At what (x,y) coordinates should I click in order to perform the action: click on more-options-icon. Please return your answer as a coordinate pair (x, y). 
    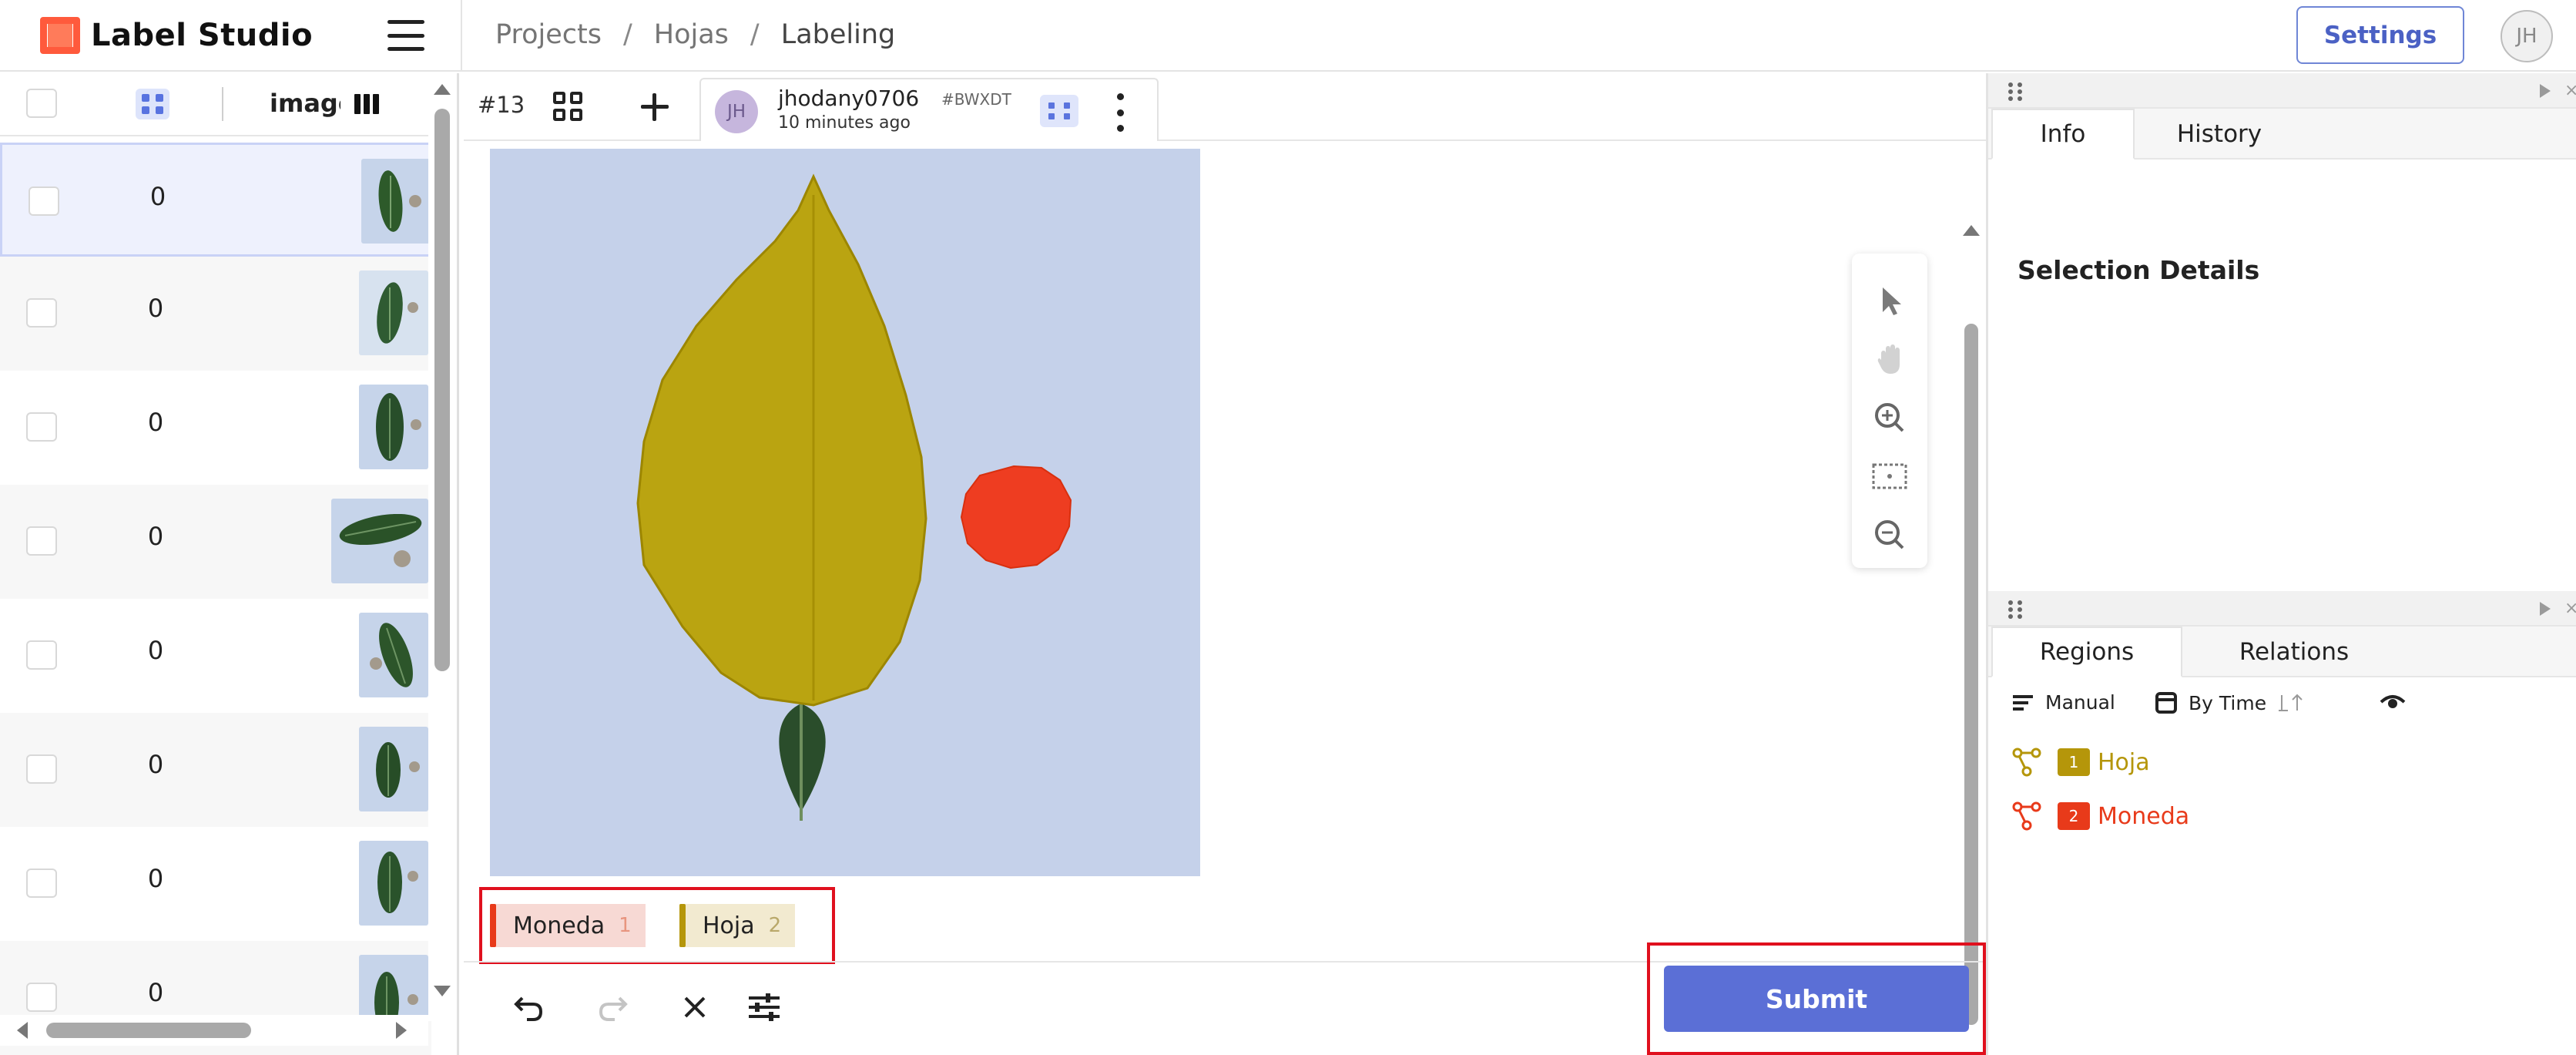
    Looking at the image, I should click on (1120, 112).